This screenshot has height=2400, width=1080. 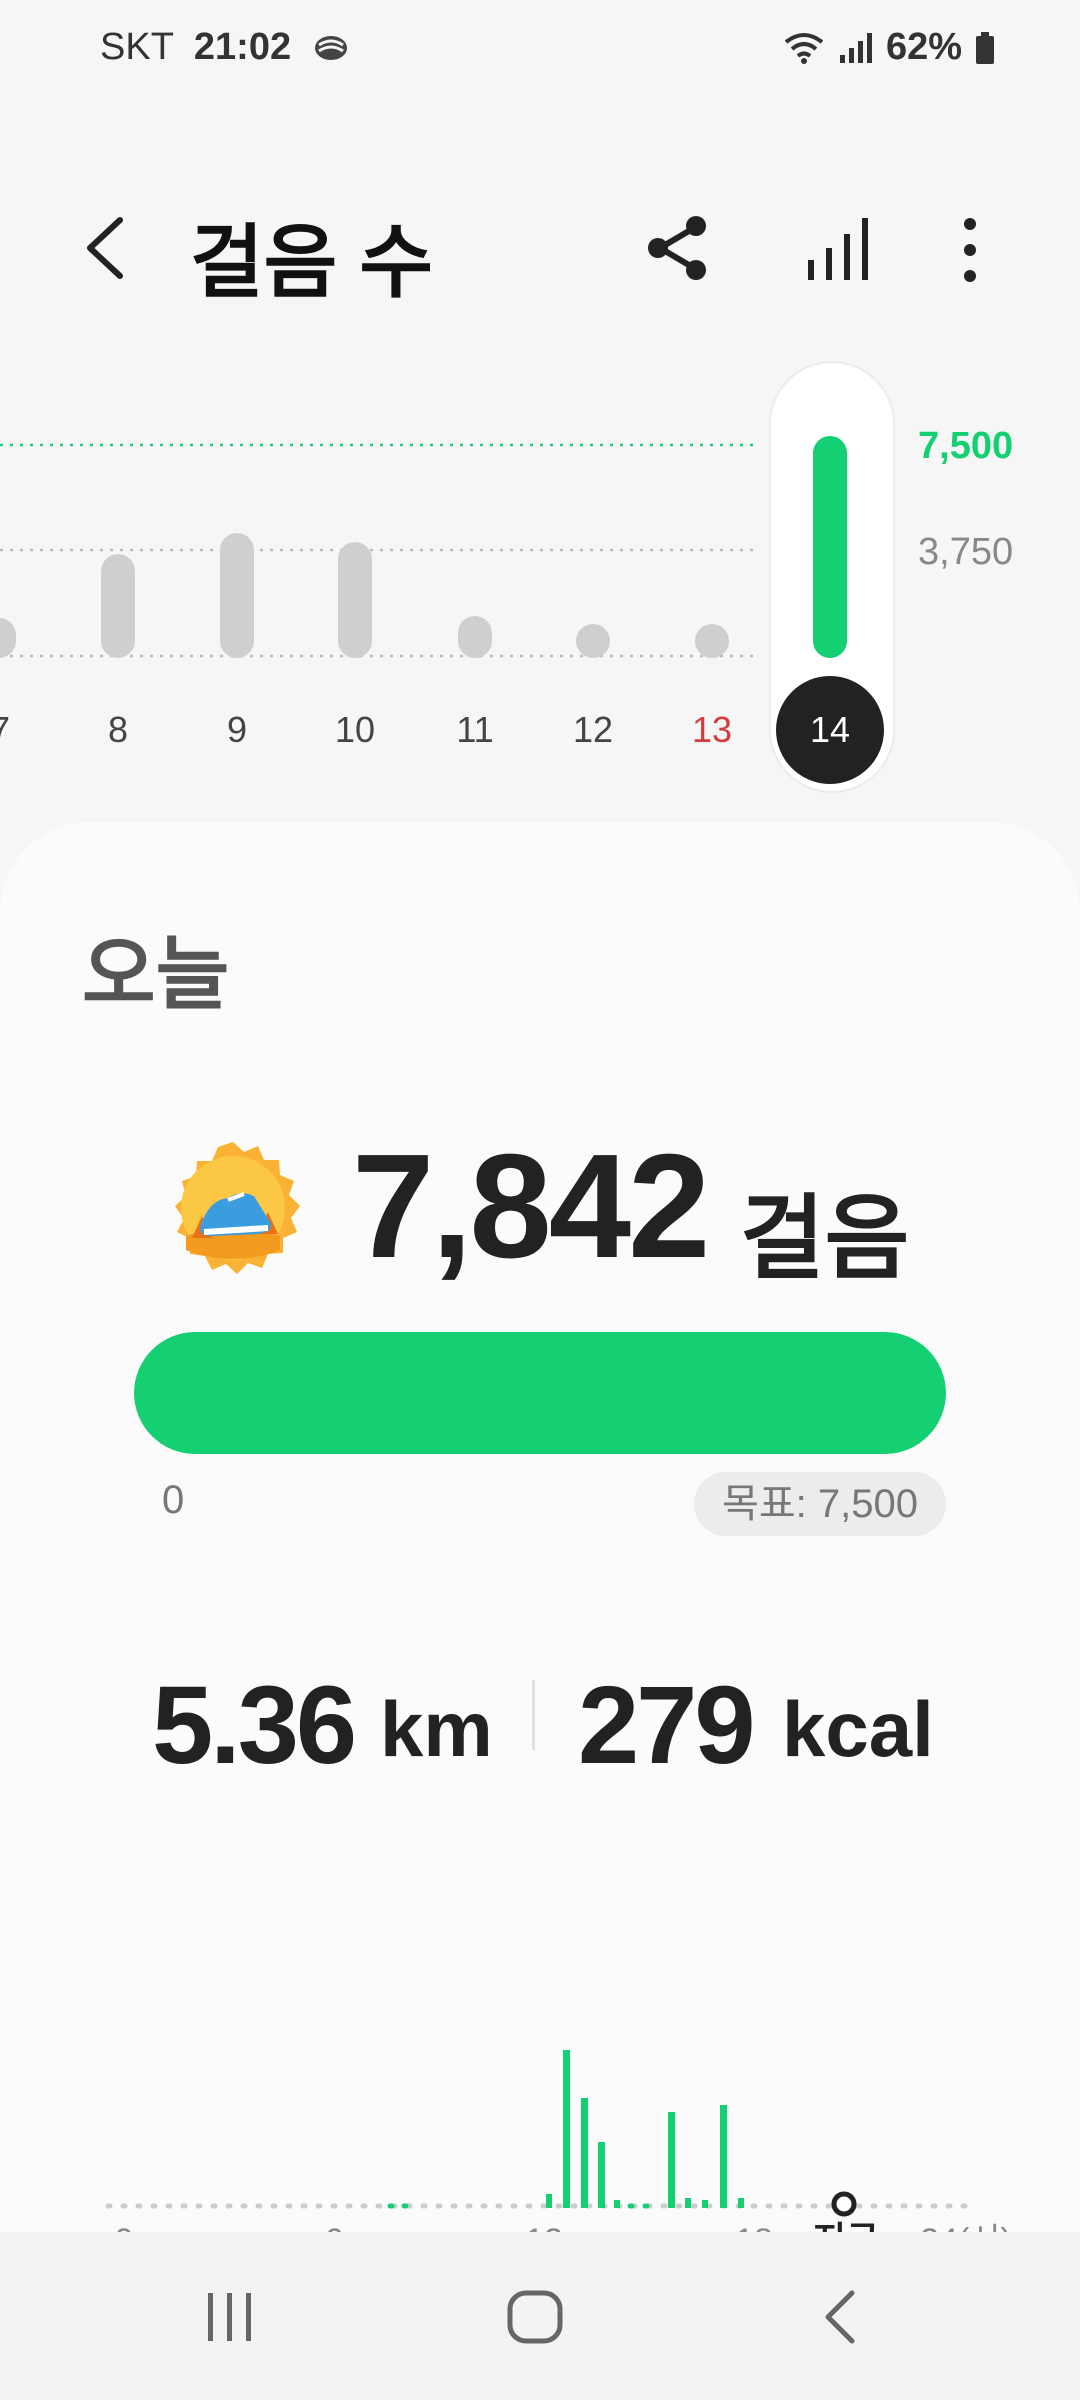 What do you see at coordinates (531, 1206) in the screenshot?
I see `steps-value: 7,842` at bounding box center [531, 1206].